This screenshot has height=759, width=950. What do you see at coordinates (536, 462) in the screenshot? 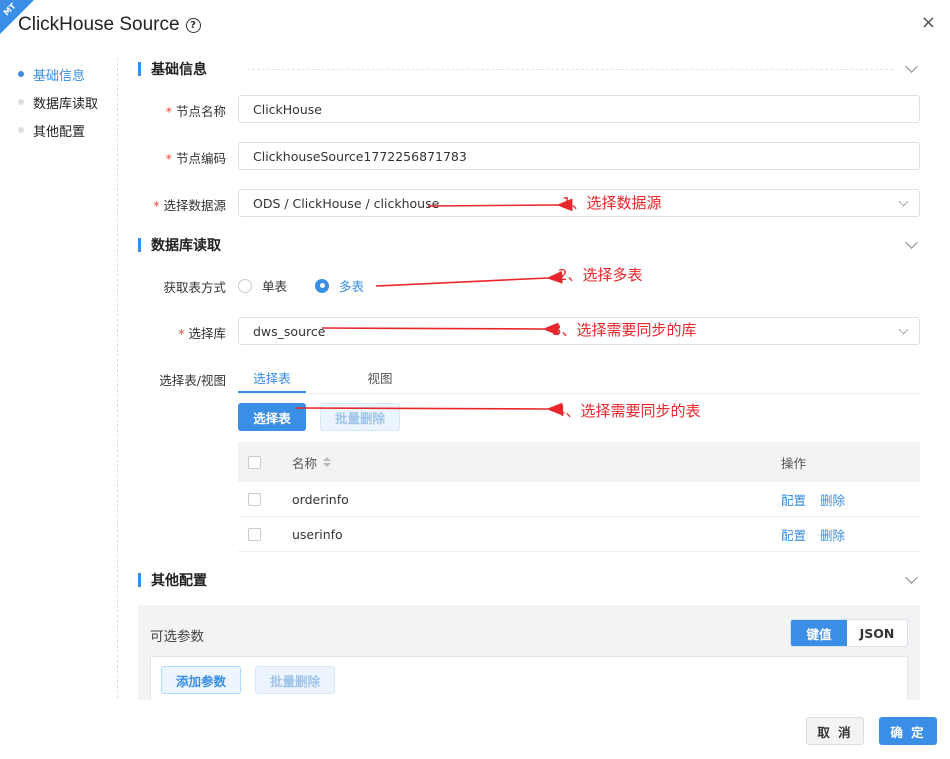
I see `col-name-header: 名称` at bounding box center [536, 462].